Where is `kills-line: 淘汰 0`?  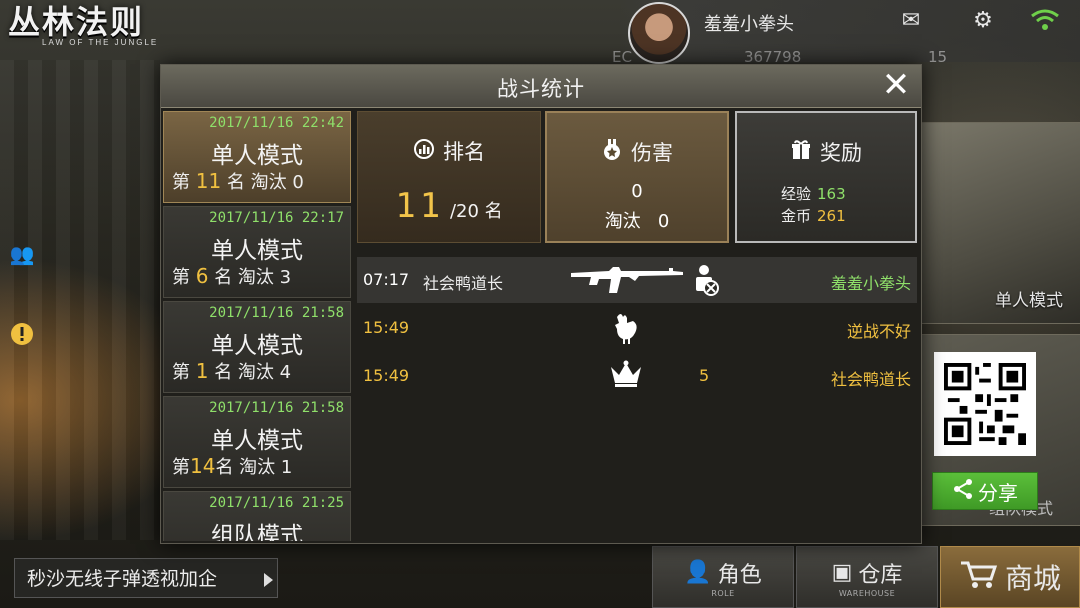 kills-line: 淘汰 0 is located at coordinates (637, 221).